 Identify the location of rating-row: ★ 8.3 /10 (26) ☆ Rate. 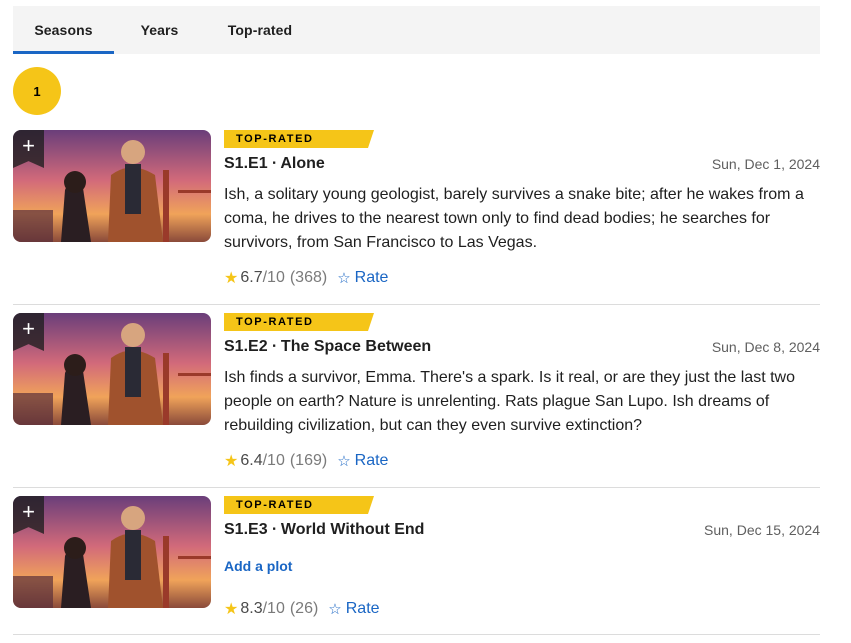
(302, 609).